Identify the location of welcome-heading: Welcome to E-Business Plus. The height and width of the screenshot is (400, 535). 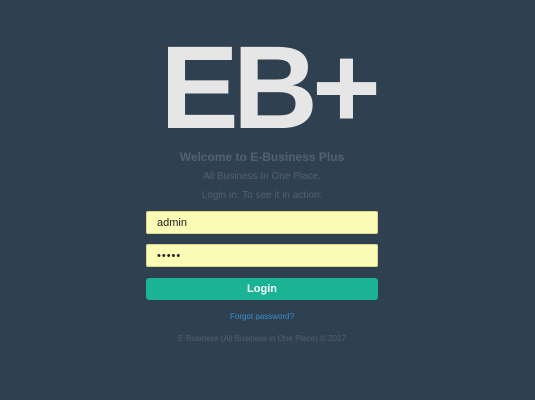
(262, 157).